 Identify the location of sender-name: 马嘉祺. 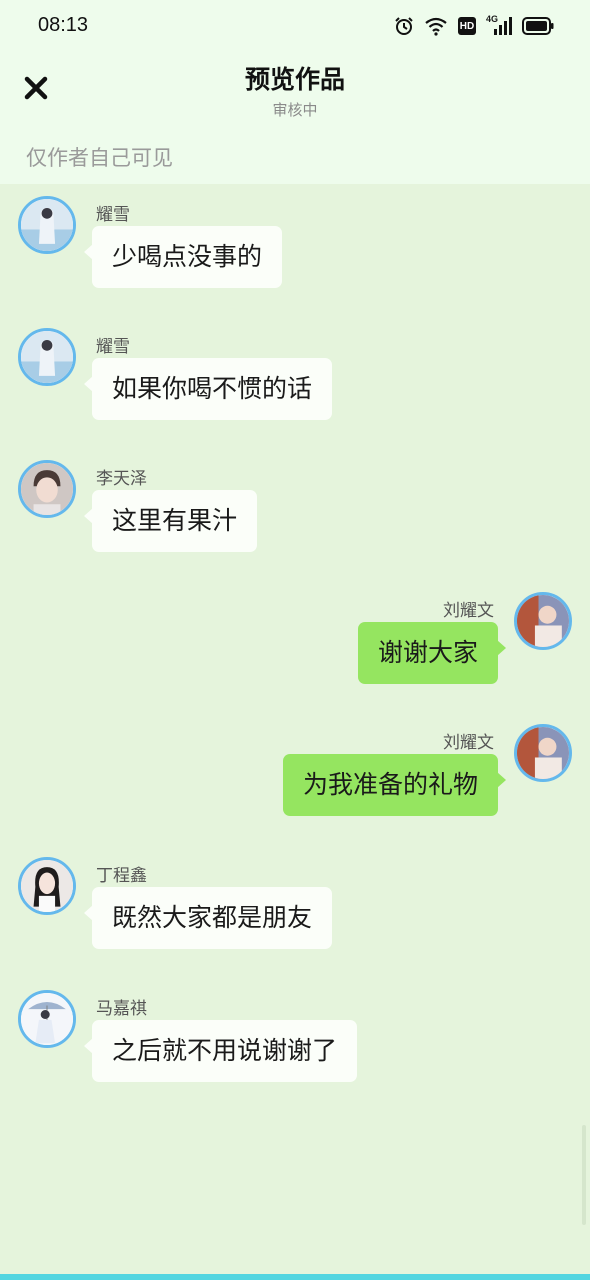
(121, 1009).